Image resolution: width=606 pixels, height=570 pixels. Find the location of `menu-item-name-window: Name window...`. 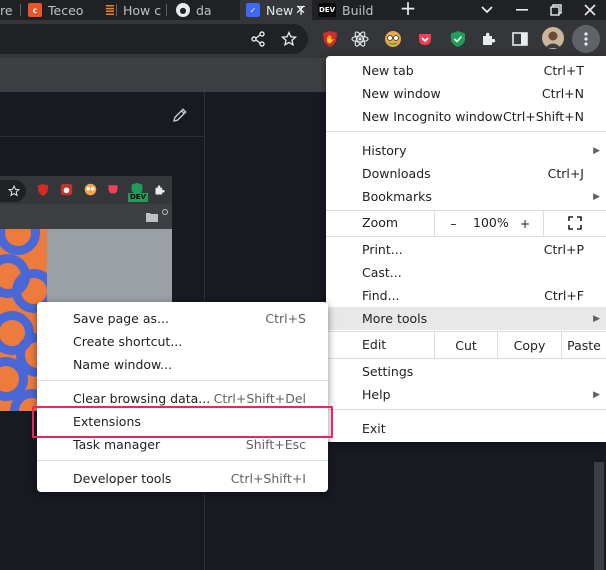

menu-item-name-window: Name window... is located at coordinates (182, 364).